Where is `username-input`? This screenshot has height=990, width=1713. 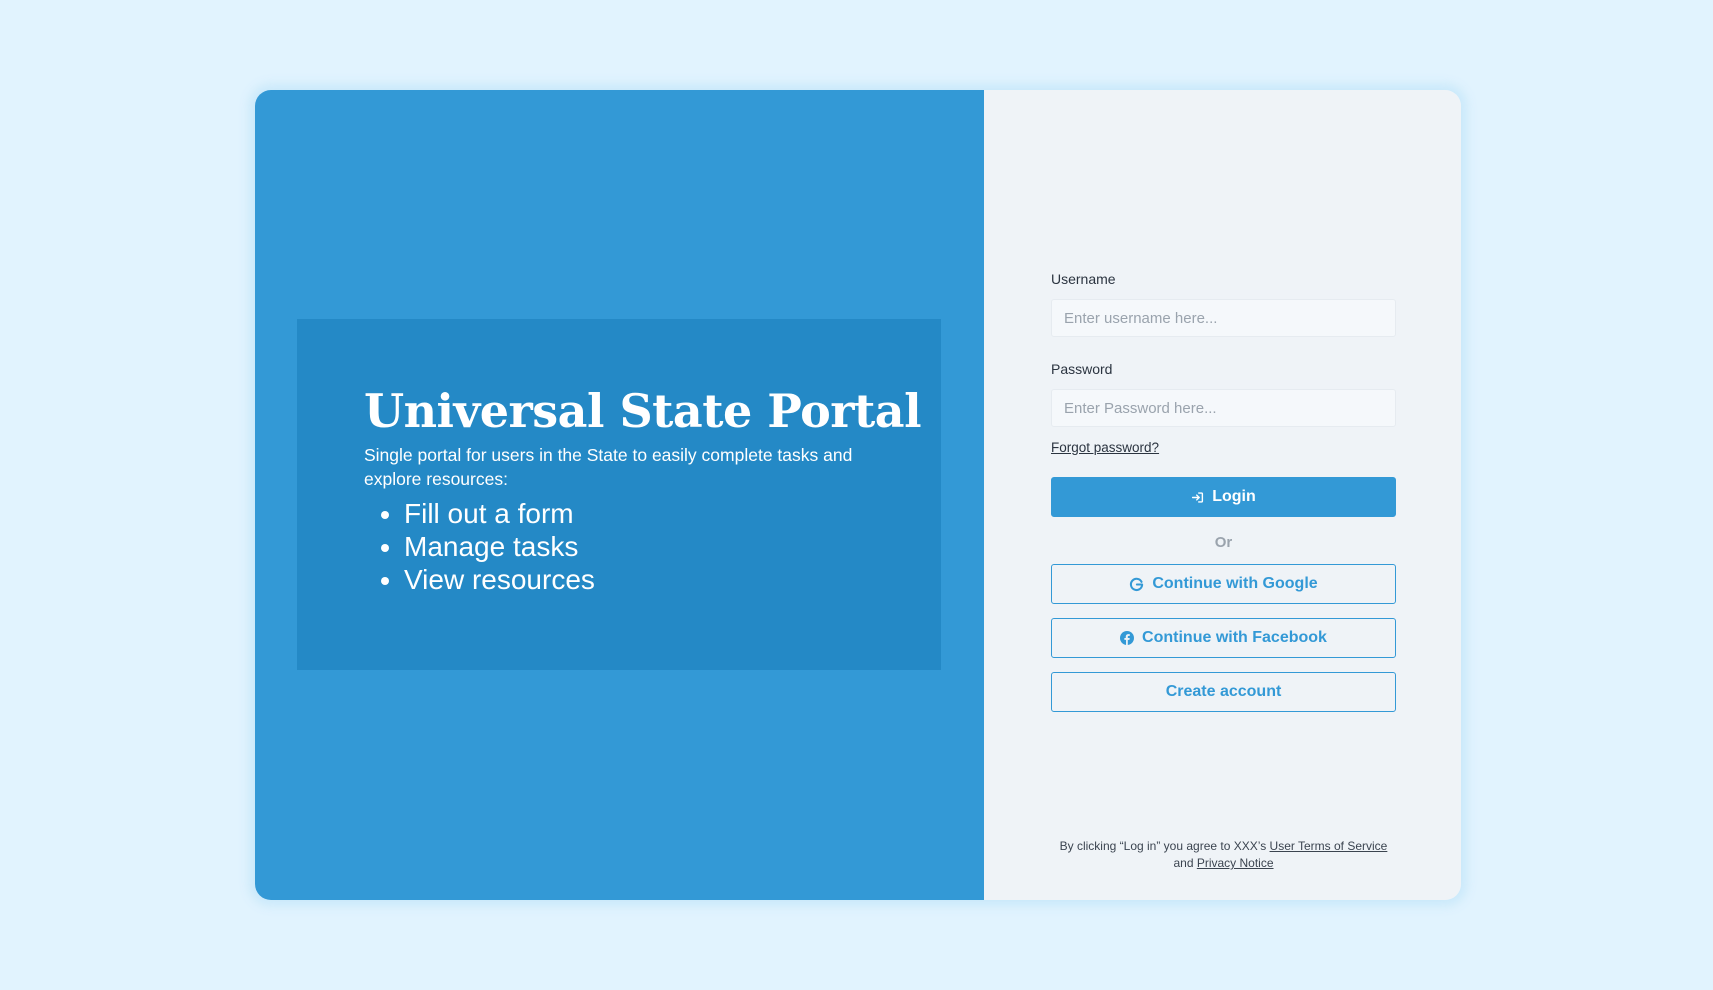
username-input is located at coordinates (1223, 318).